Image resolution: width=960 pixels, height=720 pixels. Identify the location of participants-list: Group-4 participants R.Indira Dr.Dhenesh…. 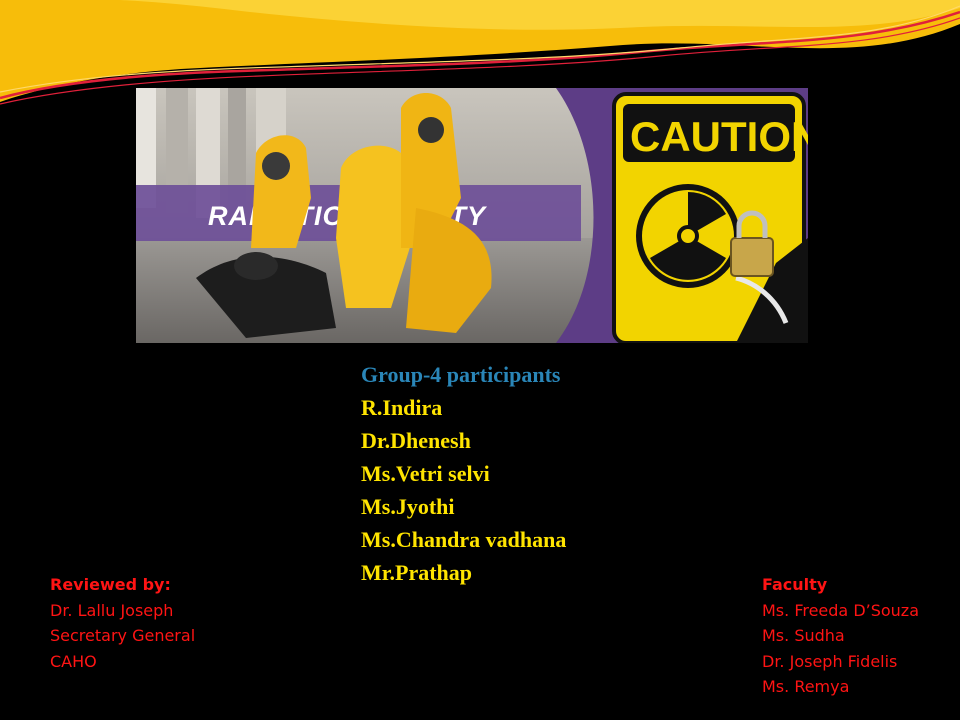
(521, 473).